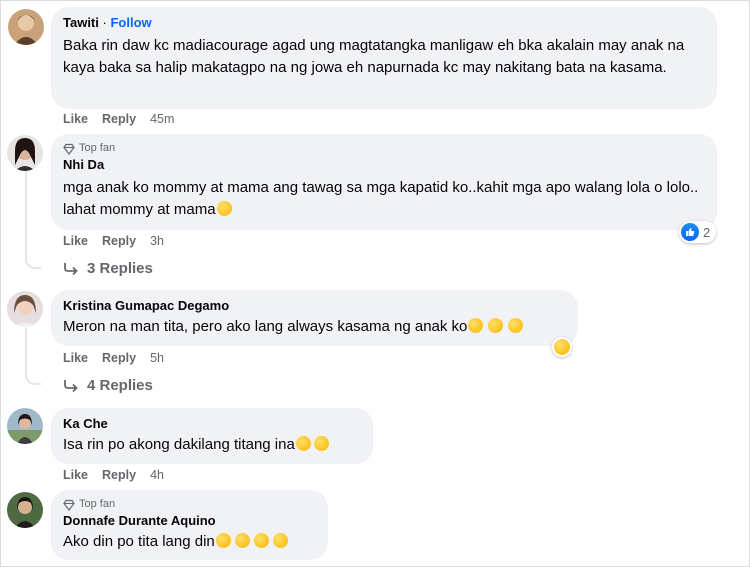 The height and width of the screenshot is (567, 750). I want to click on haha-icon, so click(562, 347).